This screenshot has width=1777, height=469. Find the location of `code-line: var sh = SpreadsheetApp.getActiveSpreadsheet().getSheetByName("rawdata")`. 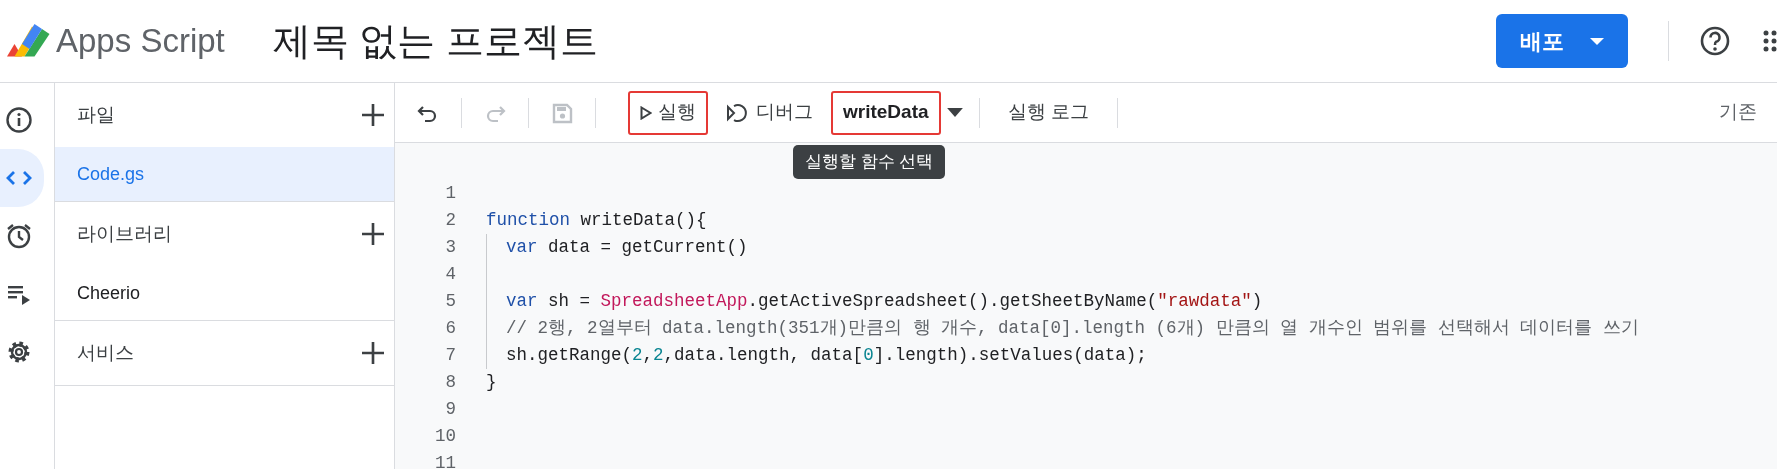

code-line: var sh = SpreadsheetApp.getActiveSpreadsheet().getSheetByName("rawdata") is located at coordinates (884, 302).